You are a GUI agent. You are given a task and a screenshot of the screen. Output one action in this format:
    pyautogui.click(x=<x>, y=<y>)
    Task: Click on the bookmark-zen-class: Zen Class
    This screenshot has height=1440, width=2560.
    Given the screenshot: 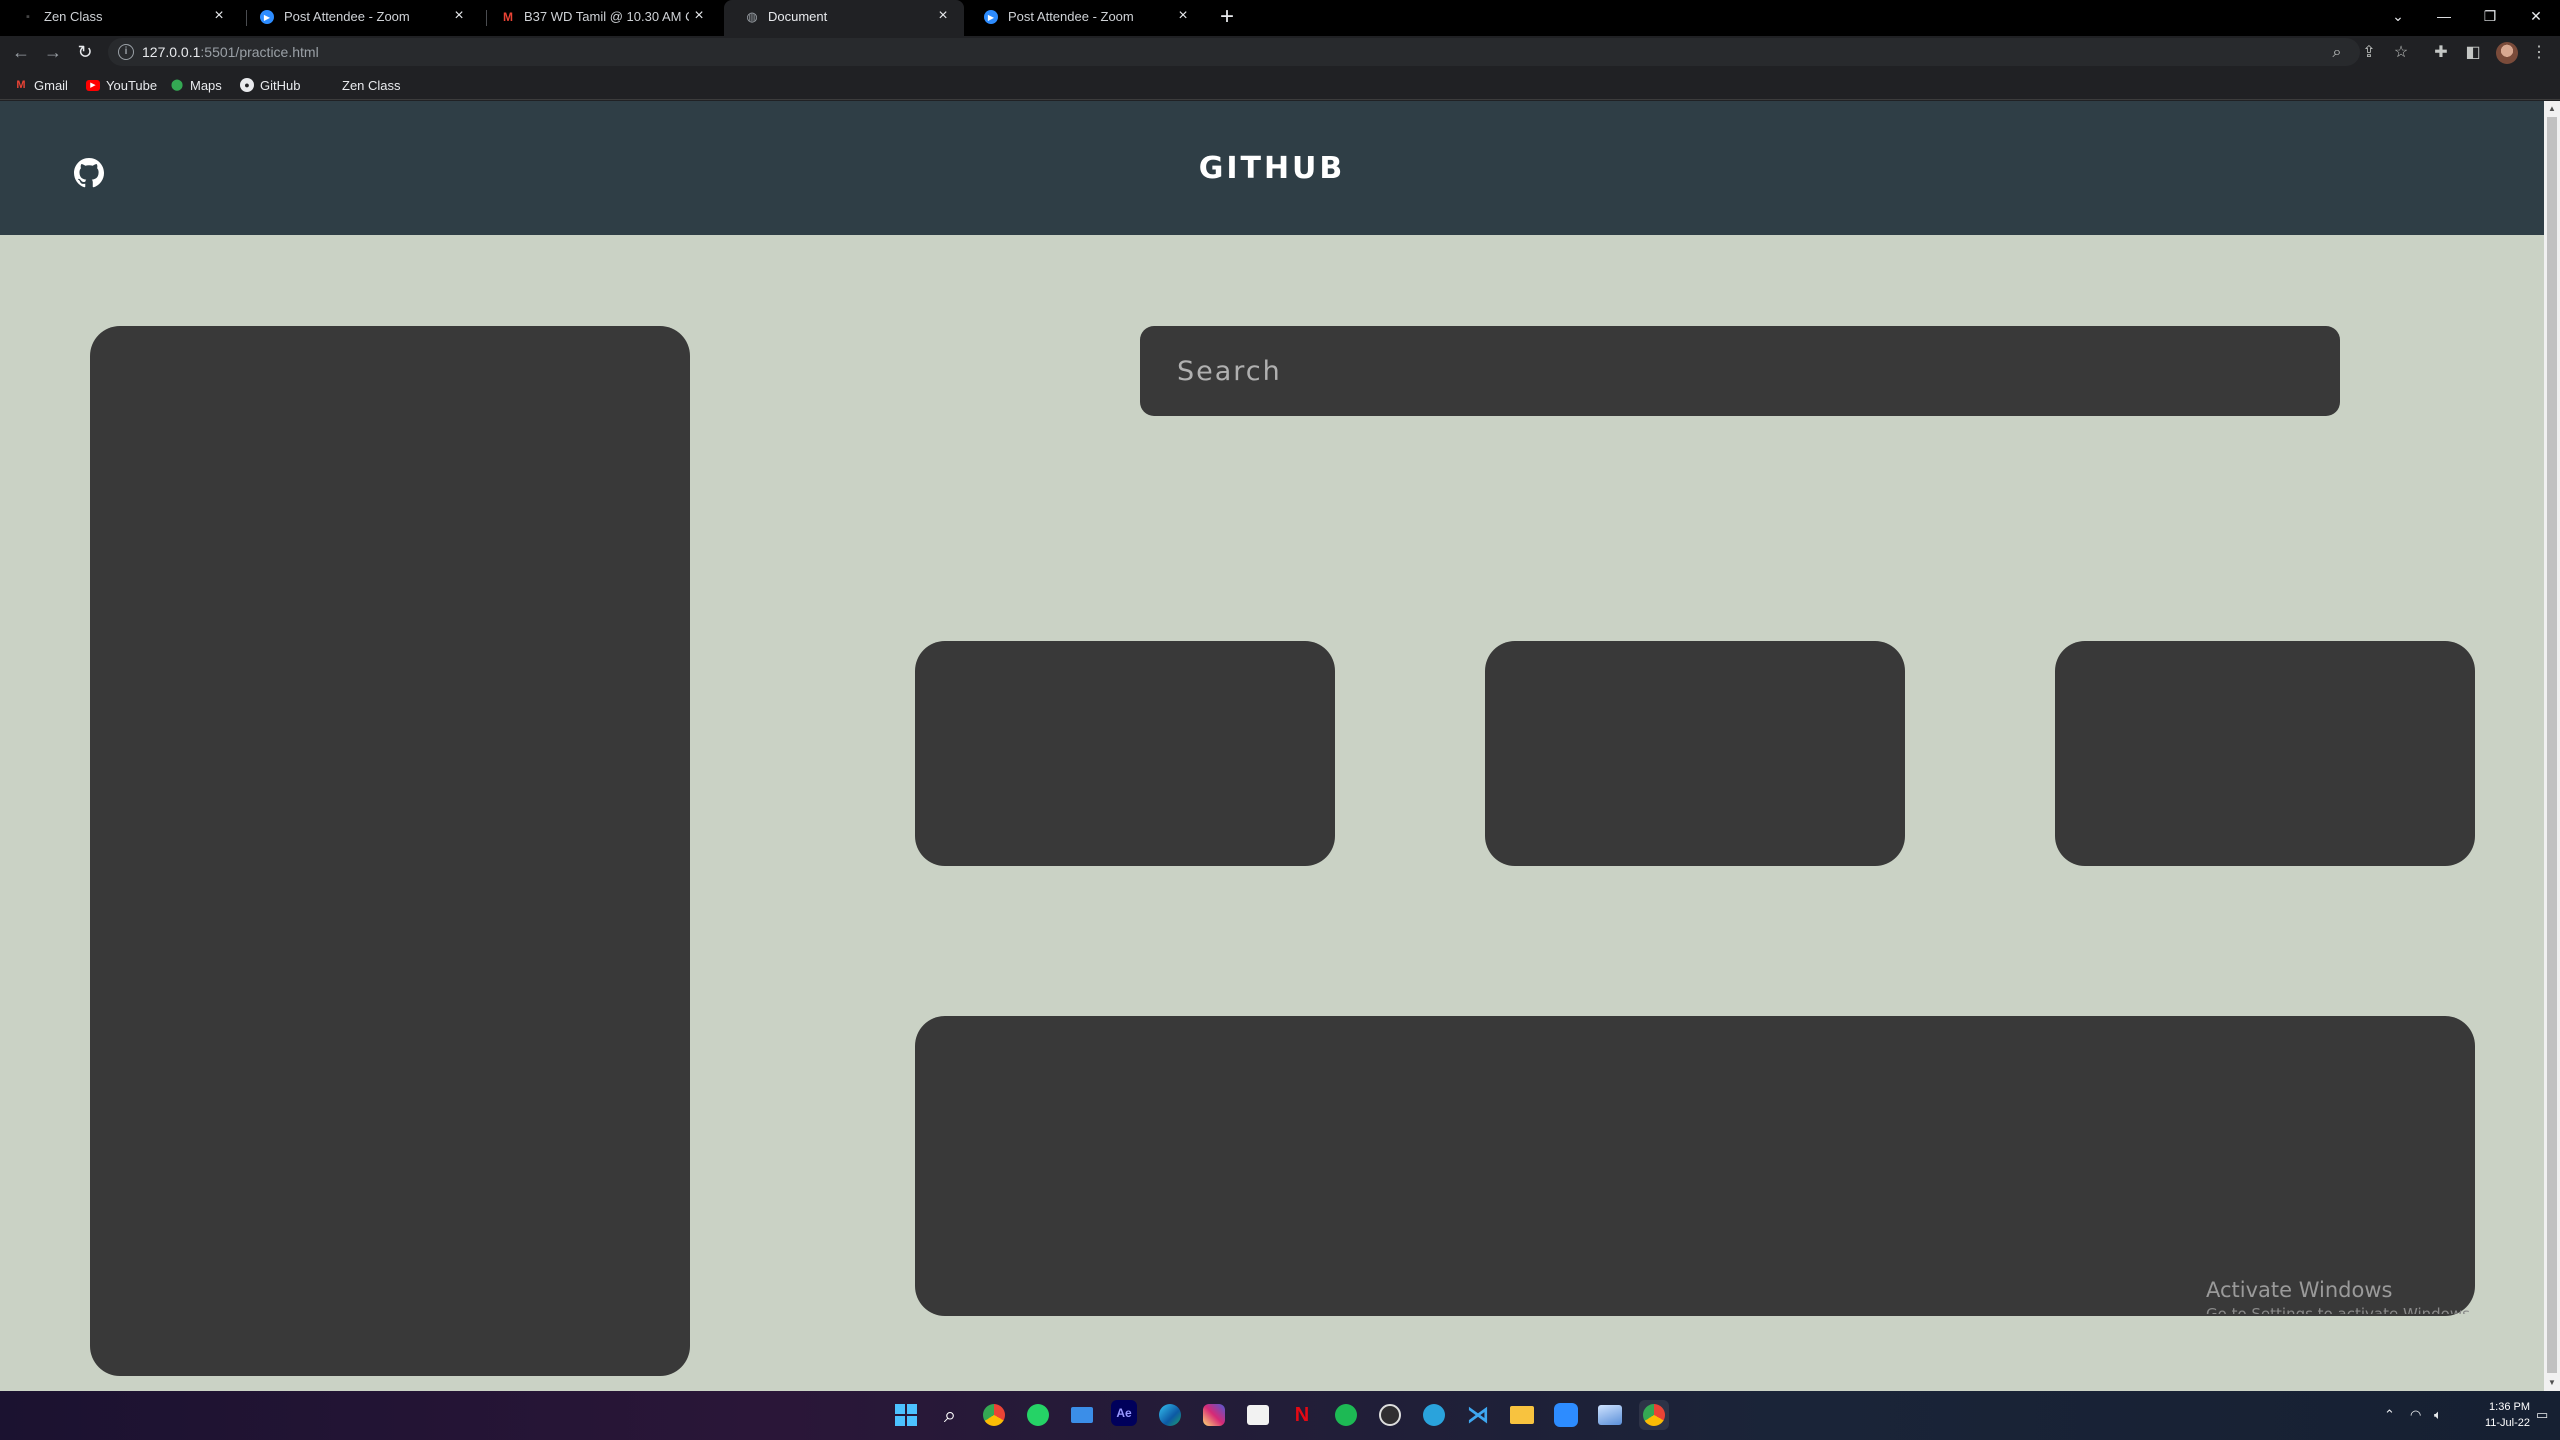 What is the action you would take?
    pyautogui.click(x=371, y=85)
    